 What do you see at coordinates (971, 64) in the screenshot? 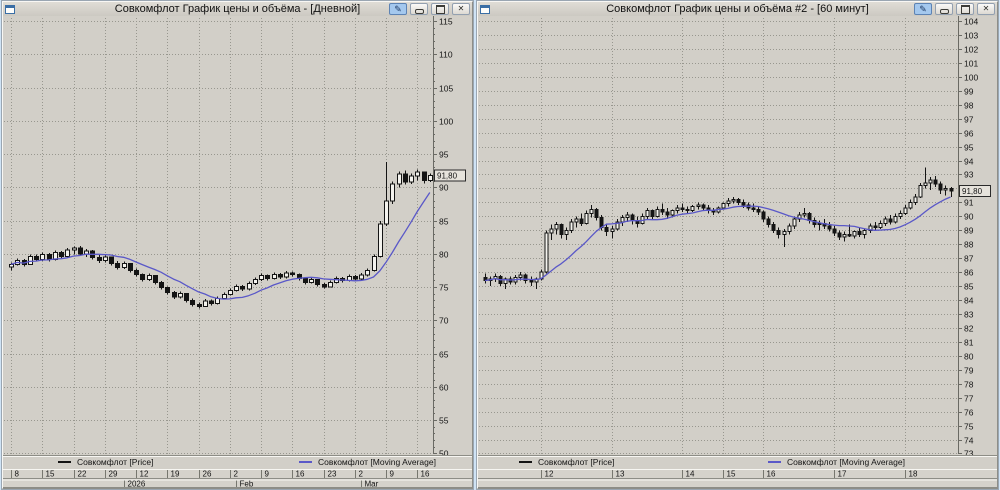
I see `svg-text: 101` at bounding box center [971, 64].